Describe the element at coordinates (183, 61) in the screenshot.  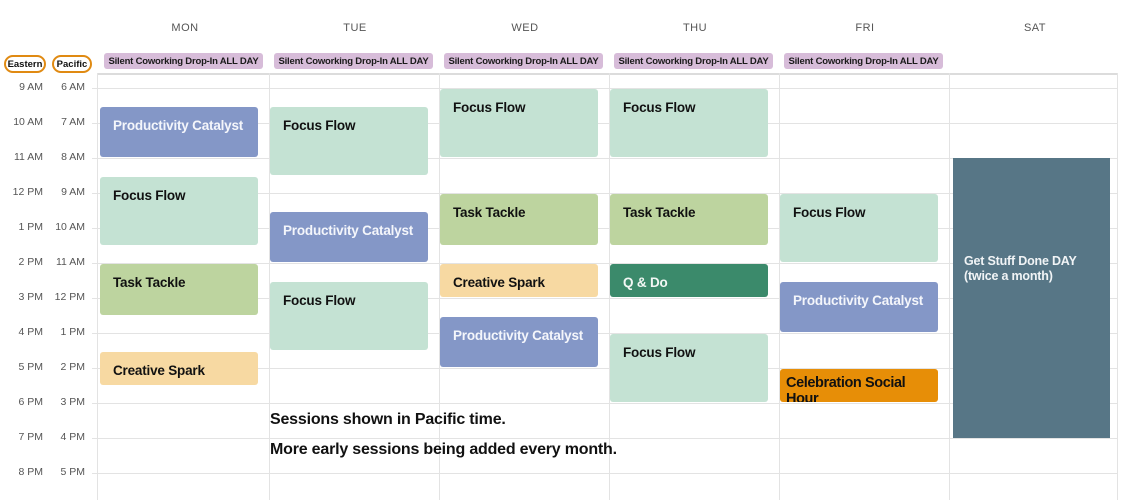
I see `all-day-event-mon: Silent Coworking Drop-In ALL DAY` at that location.